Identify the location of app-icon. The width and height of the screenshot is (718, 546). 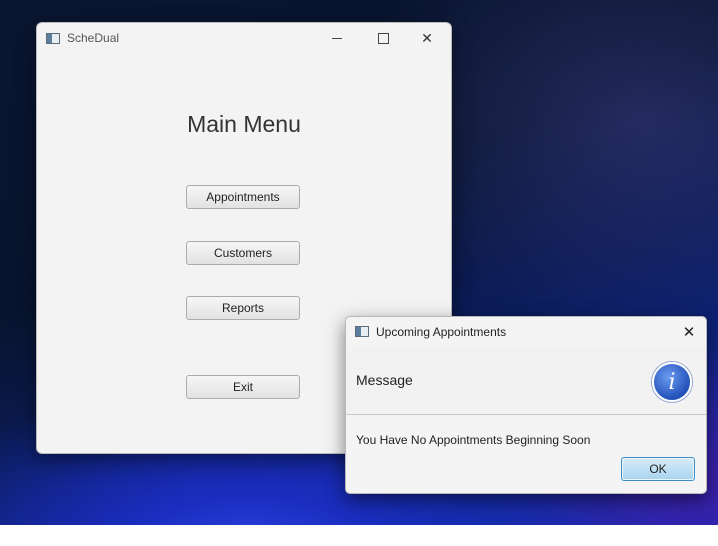
(53, 38).